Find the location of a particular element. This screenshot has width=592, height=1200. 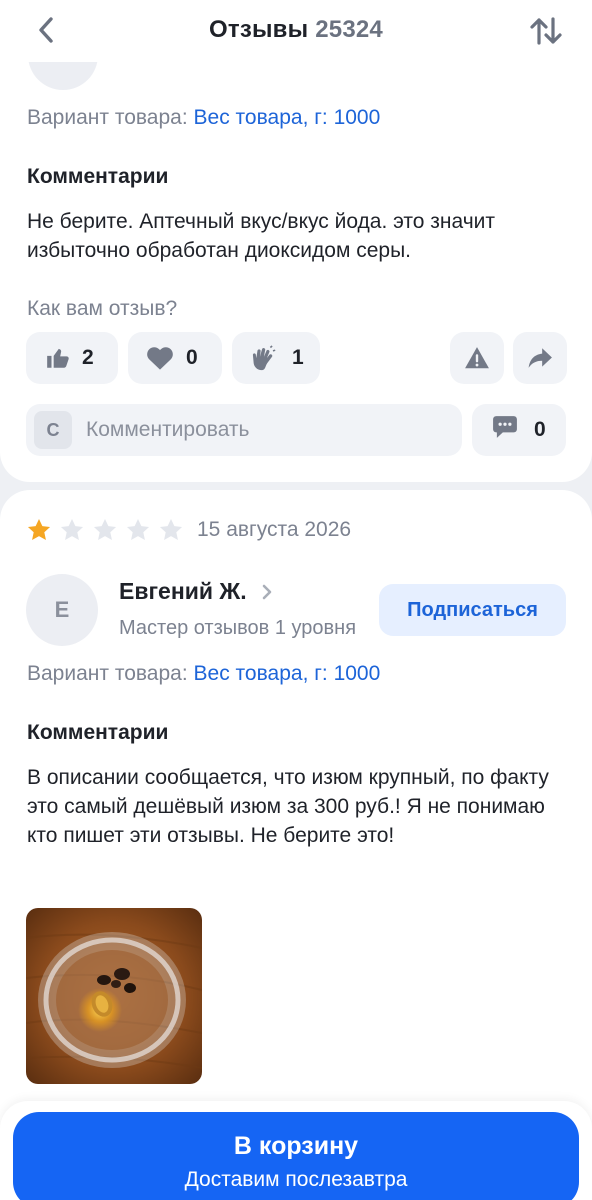

author-name: Евгений Ж. is located at coordinates (196, 591).